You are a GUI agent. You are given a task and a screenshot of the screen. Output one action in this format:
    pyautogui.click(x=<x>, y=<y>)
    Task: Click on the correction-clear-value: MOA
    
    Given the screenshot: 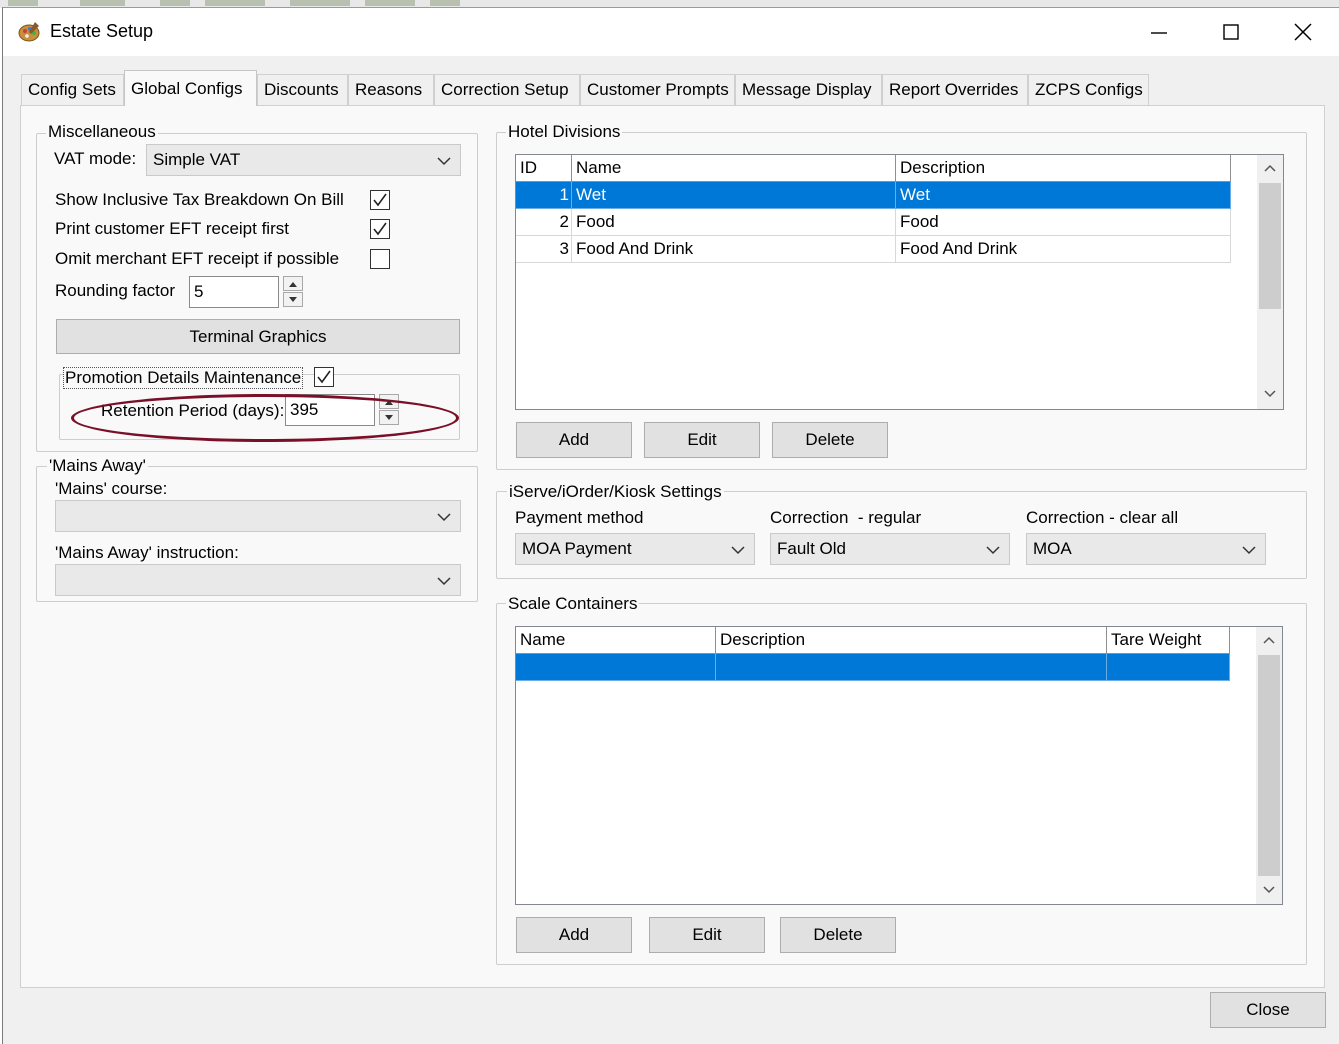 What is the action you would take?
    pyautogui.click(x=1052, y=548)
    